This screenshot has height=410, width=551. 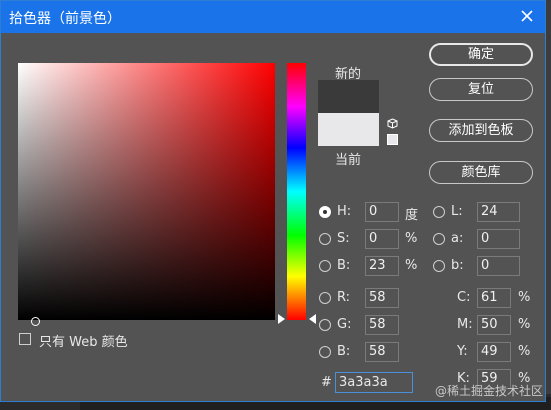 I want to click on reset-button: 复位, so click(x=481, y=89).